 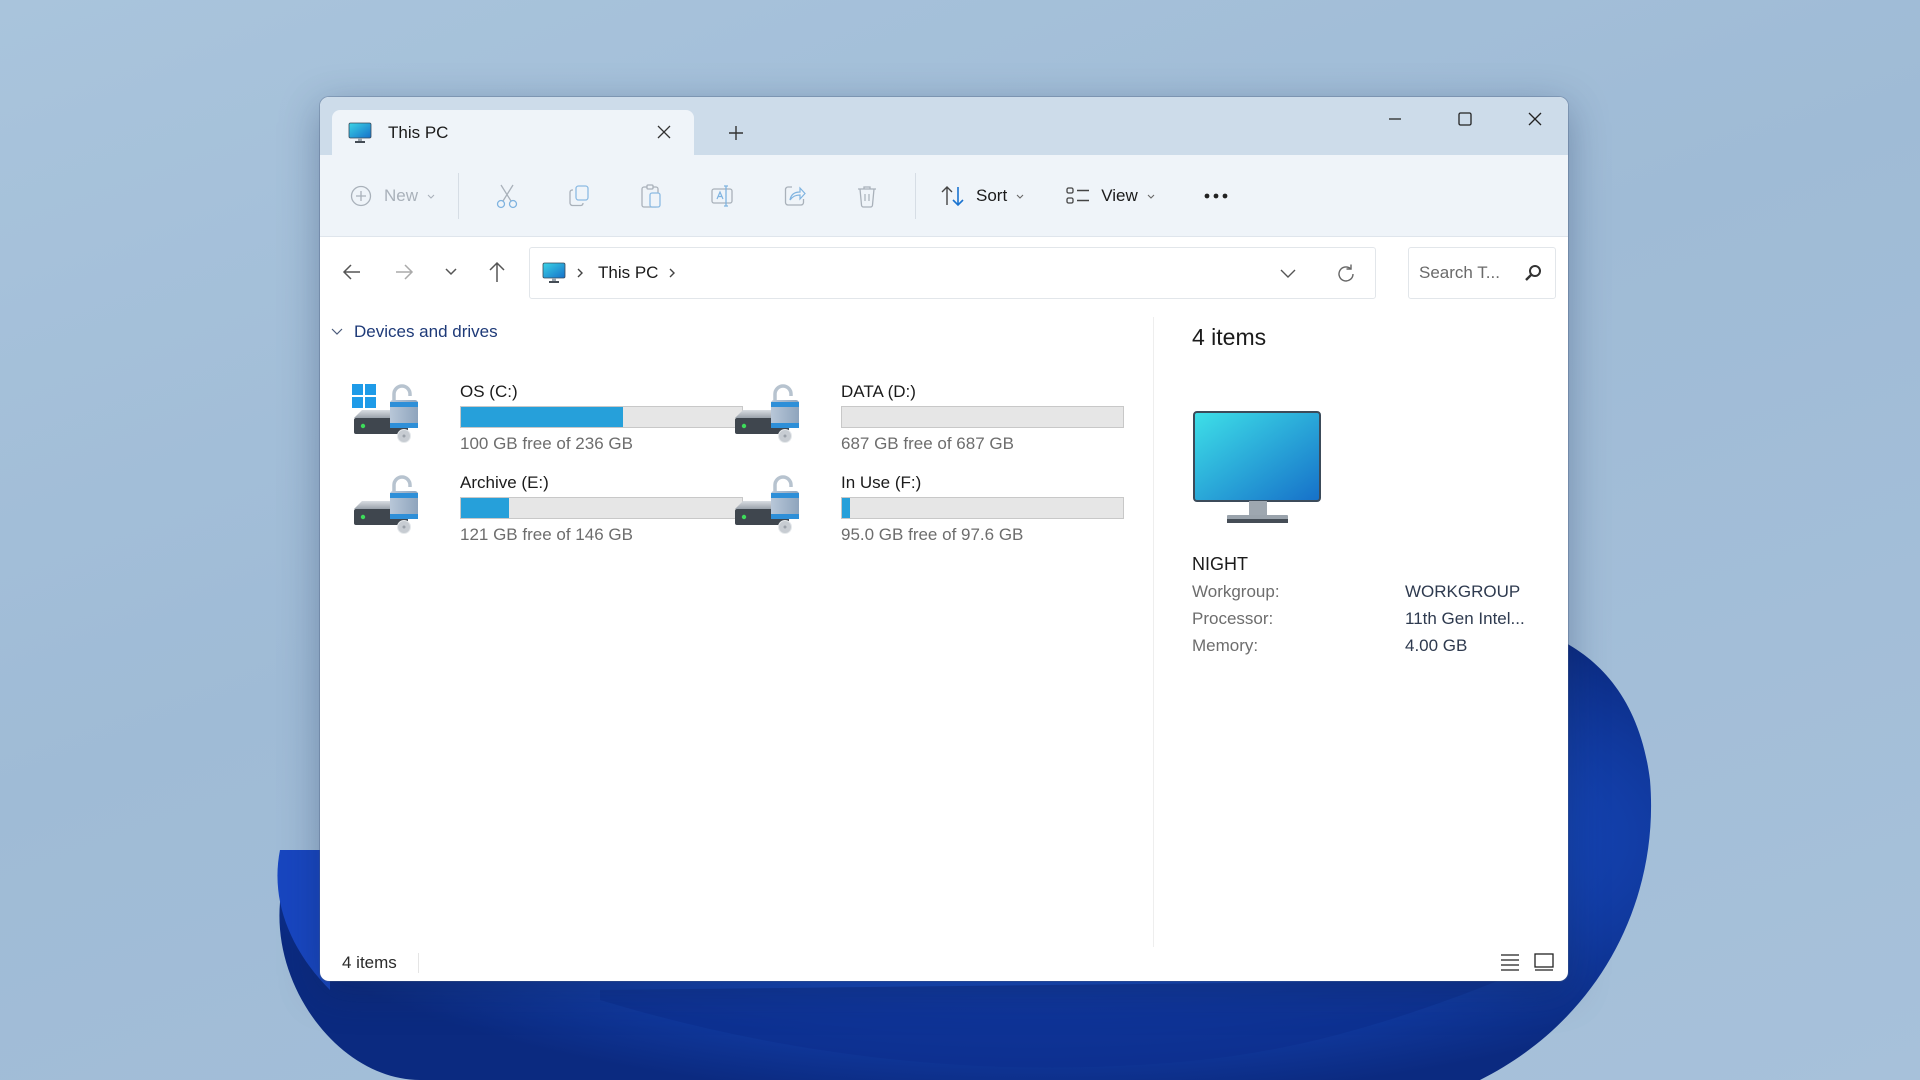 I want to click on group-label: Devices and drives, so click(x=426, y=331).